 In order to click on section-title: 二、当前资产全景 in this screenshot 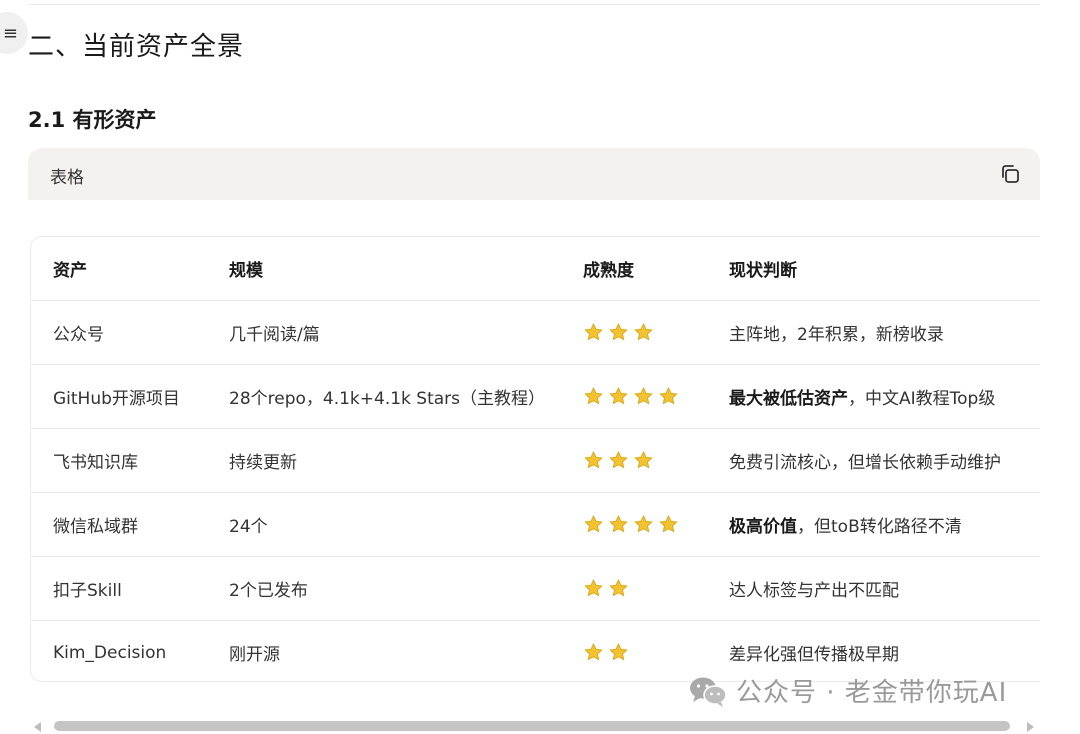, I will do `click(136, 47)`.